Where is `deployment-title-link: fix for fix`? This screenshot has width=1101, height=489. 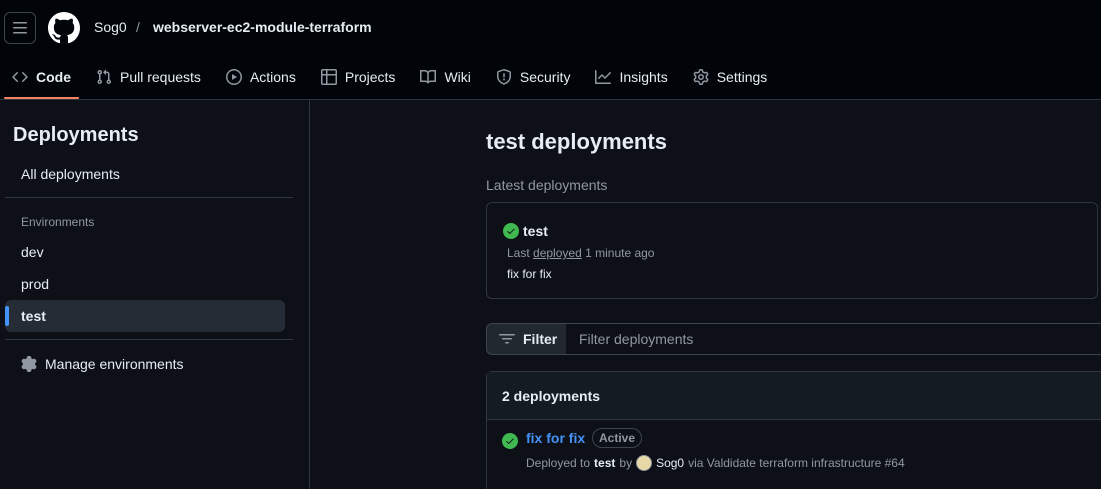 deployment-title-link: fix for fix is located at coordinates (555, 438).